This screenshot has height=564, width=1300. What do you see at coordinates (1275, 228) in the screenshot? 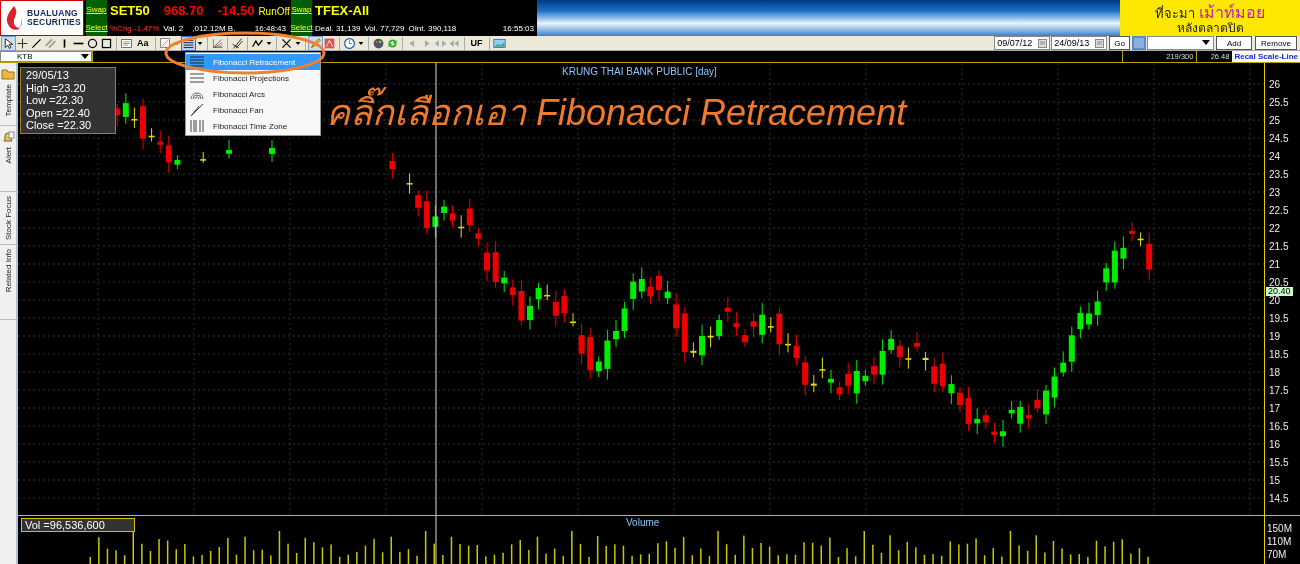
I see `axis-label: 22` at bounding box center [1275, 228].